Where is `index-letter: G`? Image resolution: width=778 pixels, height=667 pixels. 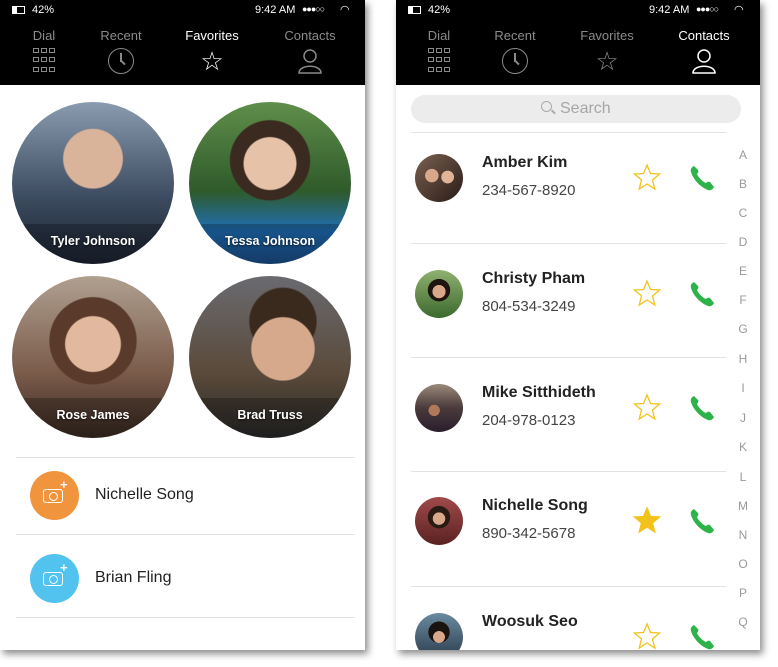 index-letter: G is located at coordinates (743, 329).